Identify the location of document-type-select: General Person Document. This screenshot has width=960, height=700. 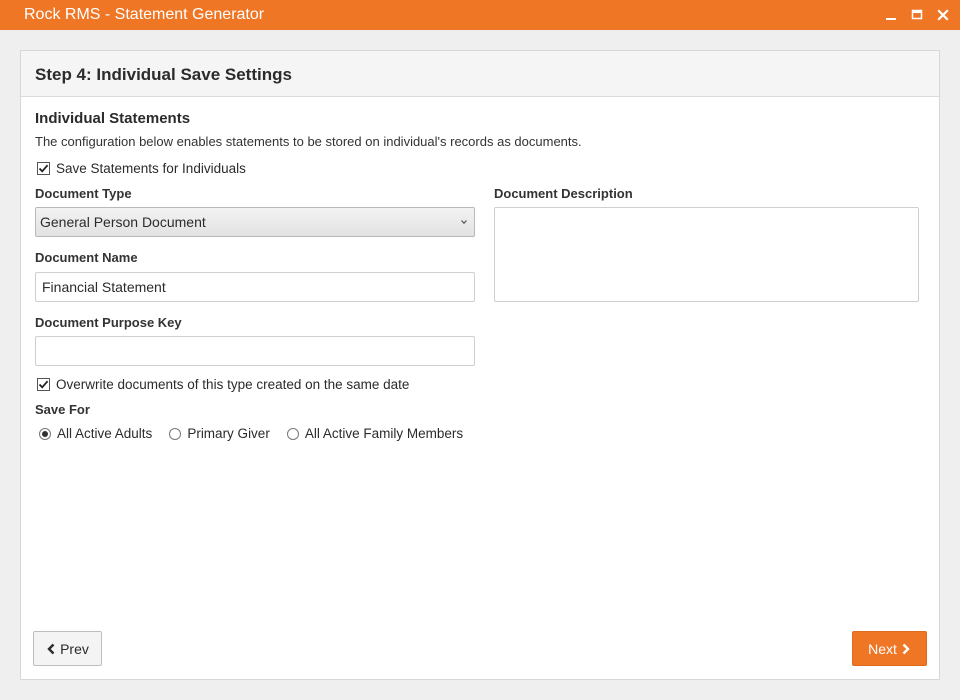
(255, 222).